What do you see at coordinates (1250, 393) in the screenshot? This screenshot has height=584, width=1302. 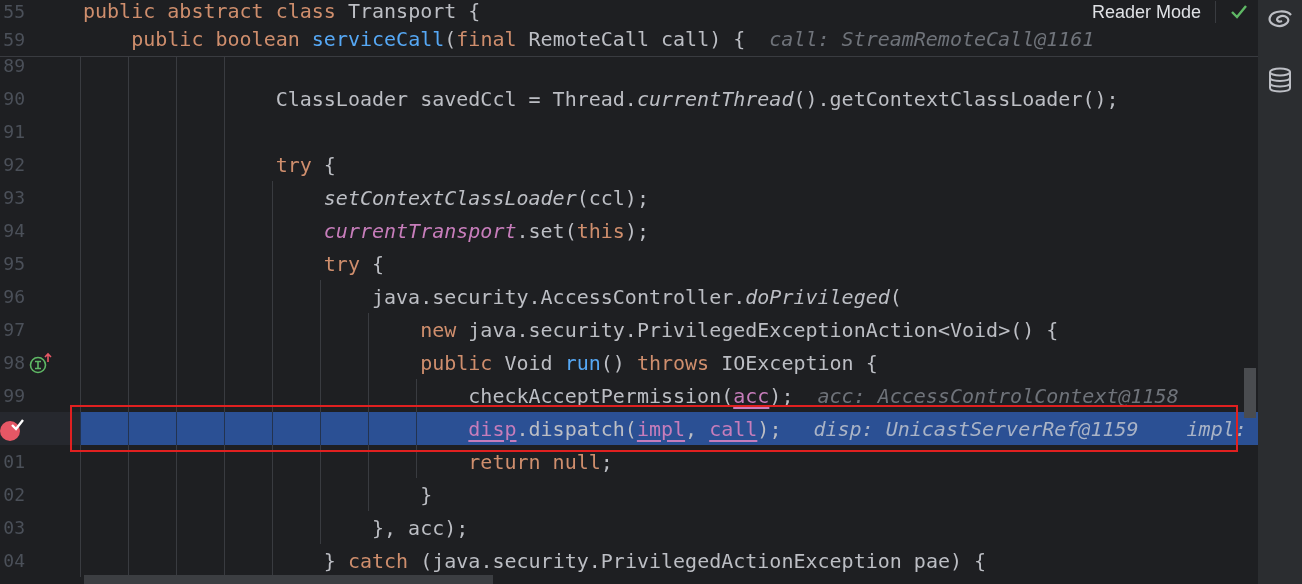 I see `vertical-scrollbar` at bounding box center [1250, 393].